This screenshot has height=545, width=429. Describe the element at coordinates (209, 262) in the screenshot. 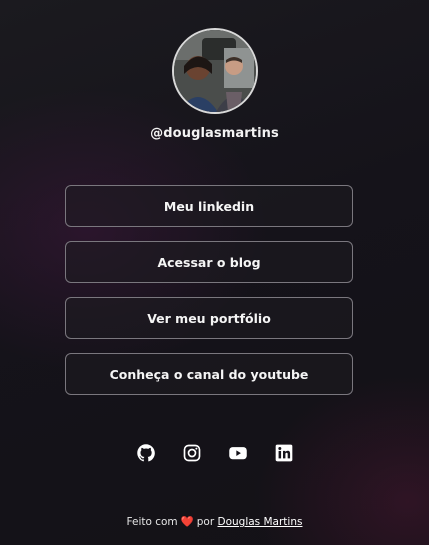

I see `blog-link-button: Acessar o blog` at that location.